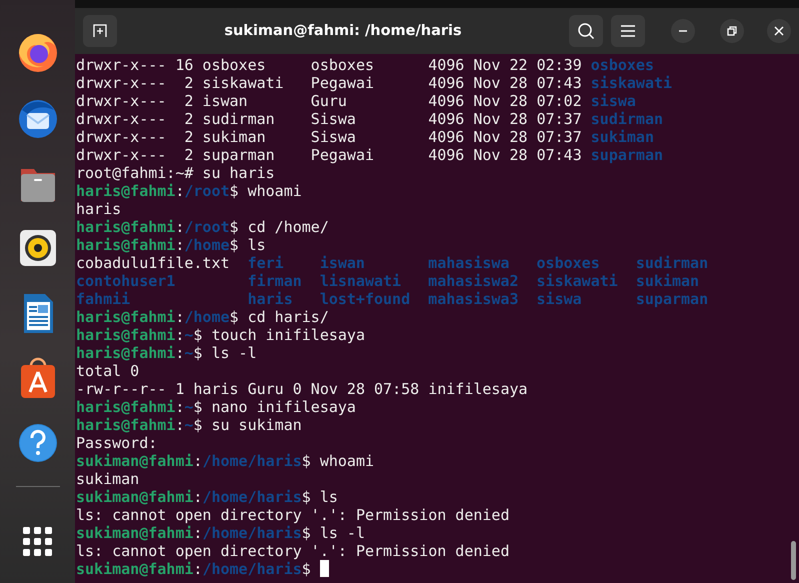 Image resolution: width=799 pixels, height=583 pixels. I want to click on search-button, so click(586, 31).